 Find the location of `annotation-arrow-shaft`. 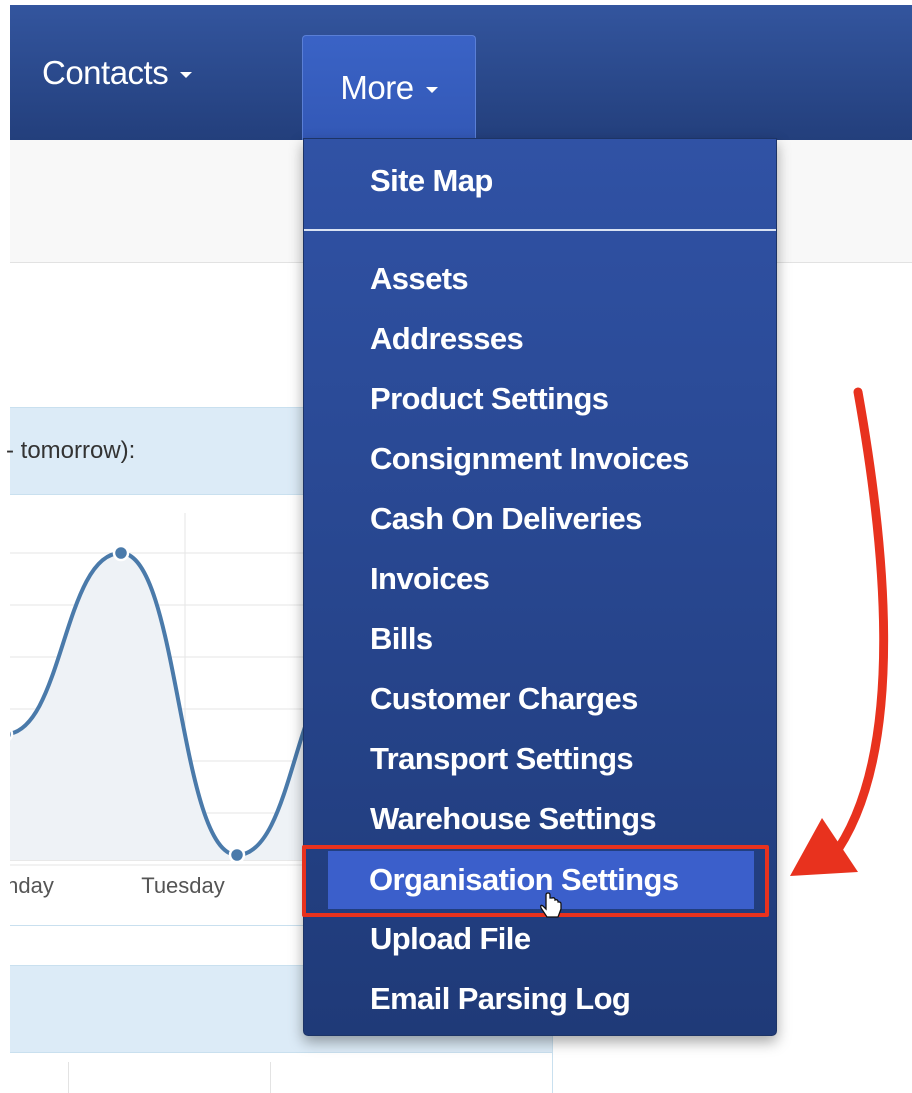

annotation-arrow-shaft is located at coordinates (858, 625).